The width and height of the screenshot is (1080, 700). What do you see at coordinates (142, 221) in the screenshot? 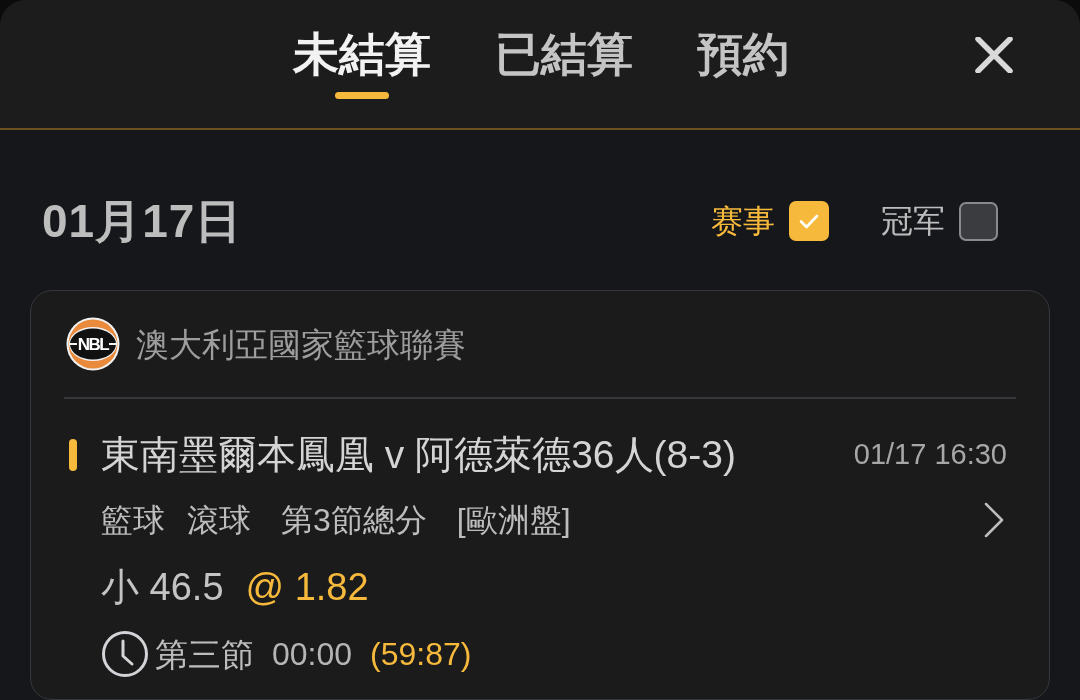
I see `date-heading: 01月17日` at bounding box center [142, 221].